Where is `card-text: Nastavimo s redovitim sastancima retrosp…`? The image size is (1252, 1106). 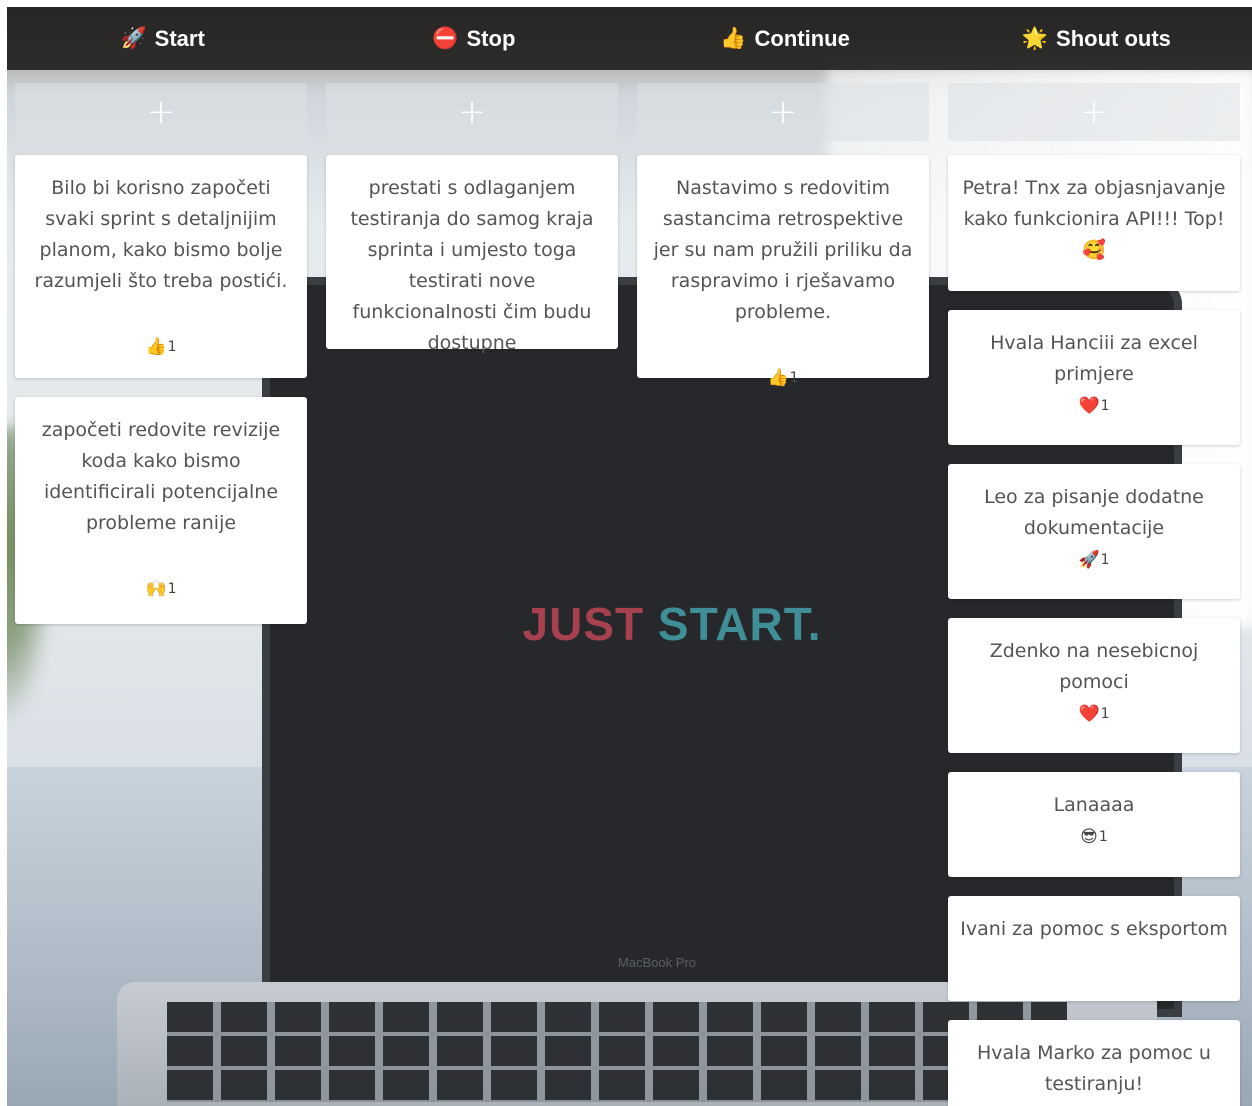 card-text: Nastavimo s redovitim sastancima retrosp… is located at coordinates (783, 250).